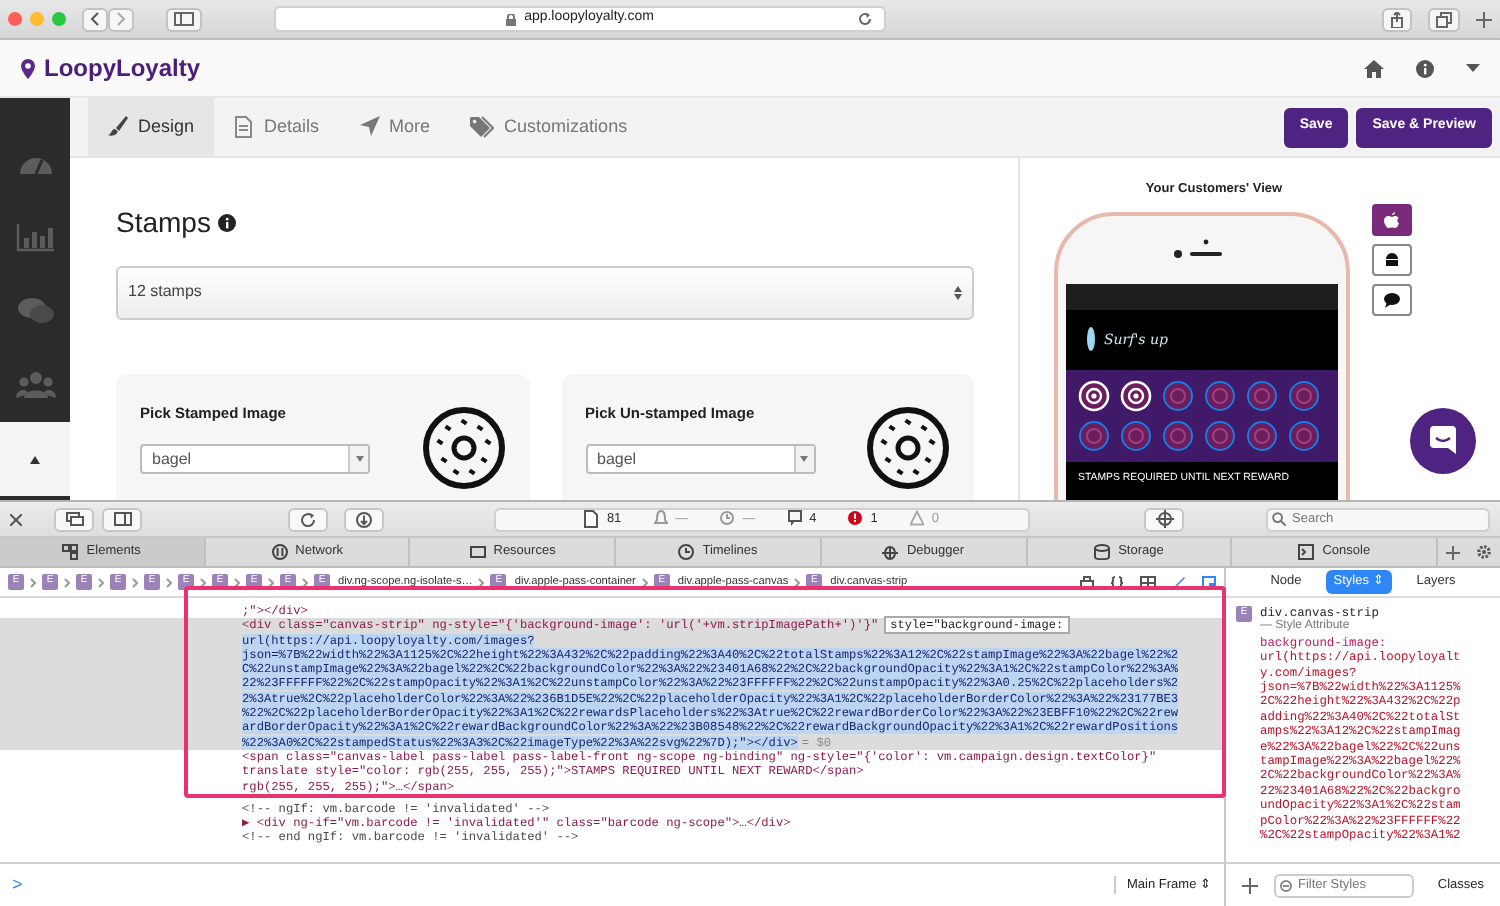 The width and height of the screenshot is (1500, 906). I want to click on panel-icon, so click(1209, 582).